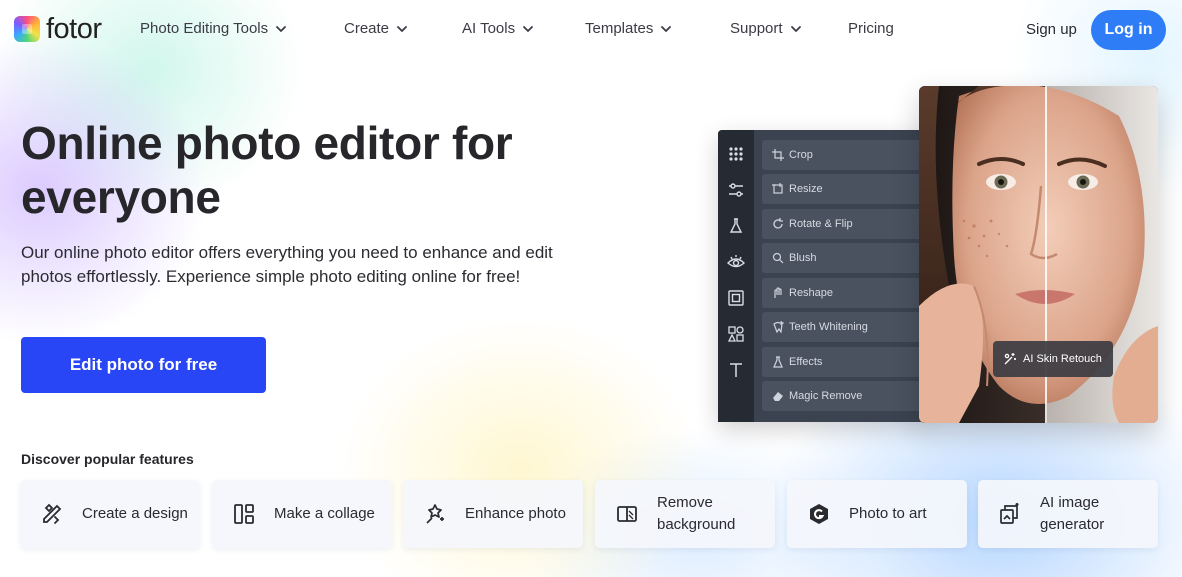  I want to click on menu-item-effects: Effects, so click(842, 362).